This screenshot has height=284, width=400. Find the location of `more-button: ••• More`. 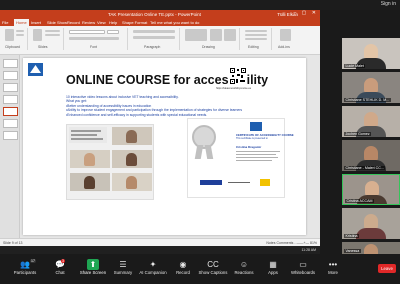

more-button: ••• More is located at coordinates (333, 270).